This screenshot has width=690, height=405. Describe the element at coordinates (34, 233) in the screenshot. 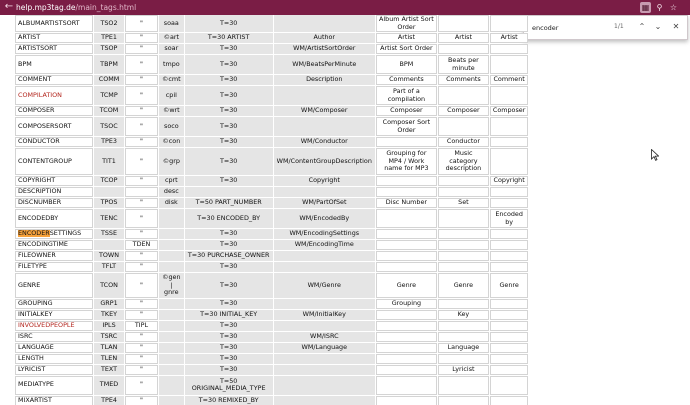

I see `find-highlight: ENCODER` at that location.